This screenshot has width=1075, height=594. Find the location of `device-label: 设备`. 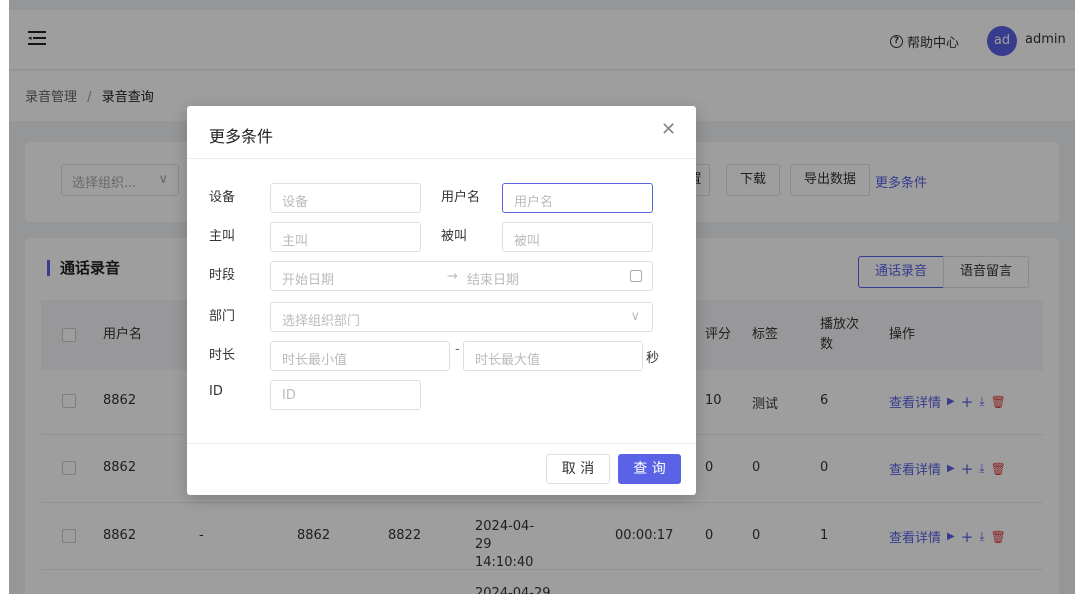

device-label: 设备 is located at coordinates (222, 197).